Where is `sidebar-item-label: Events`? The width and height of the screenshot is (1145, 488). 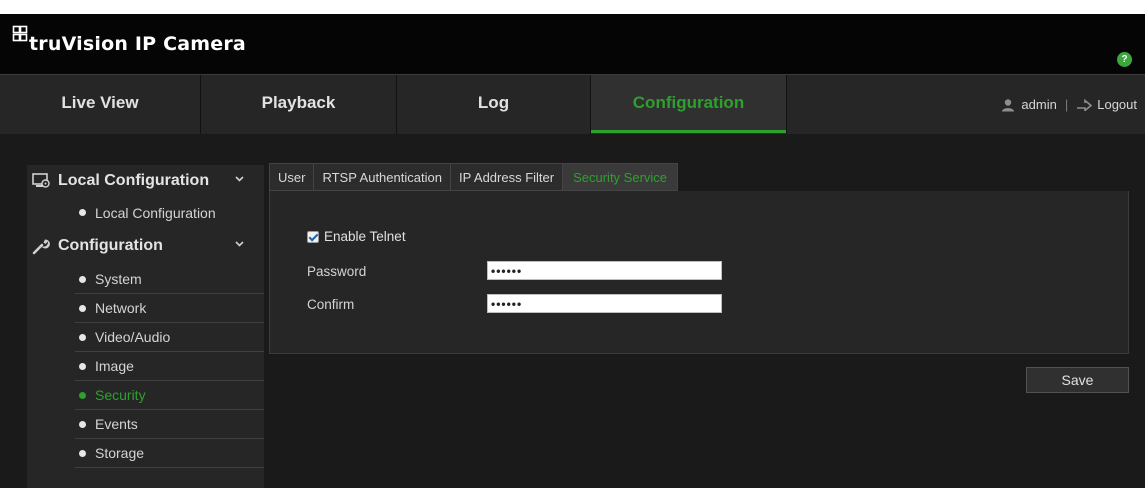
sidebar-item-label: Events is located at coordinates (116, 424).